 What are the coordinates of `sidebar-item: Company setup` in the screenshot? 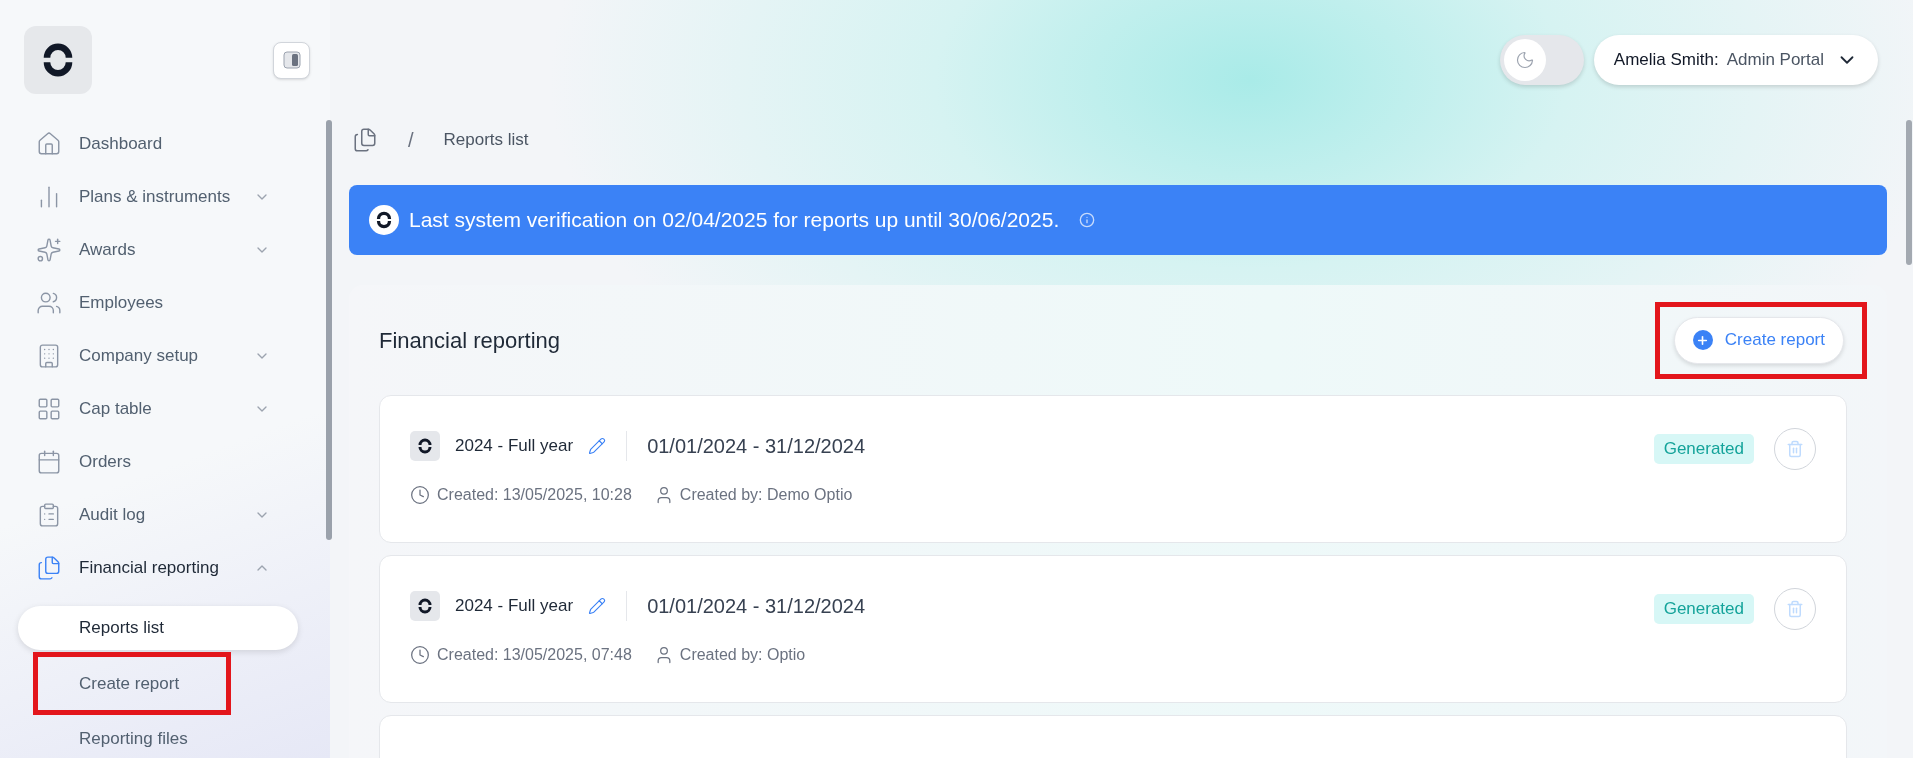 It's located at (165, 355).